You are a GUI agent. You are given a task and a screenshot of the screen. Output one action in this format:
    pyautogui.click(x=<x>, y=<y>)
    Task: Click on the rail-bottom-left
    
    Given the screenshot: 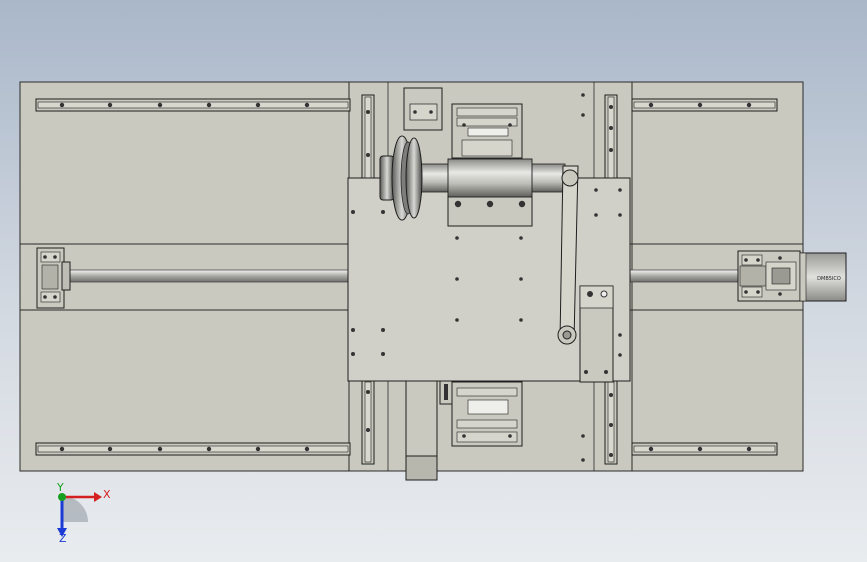 What is the action you would take?
    pyautogui.click(x=193, y=449)
    